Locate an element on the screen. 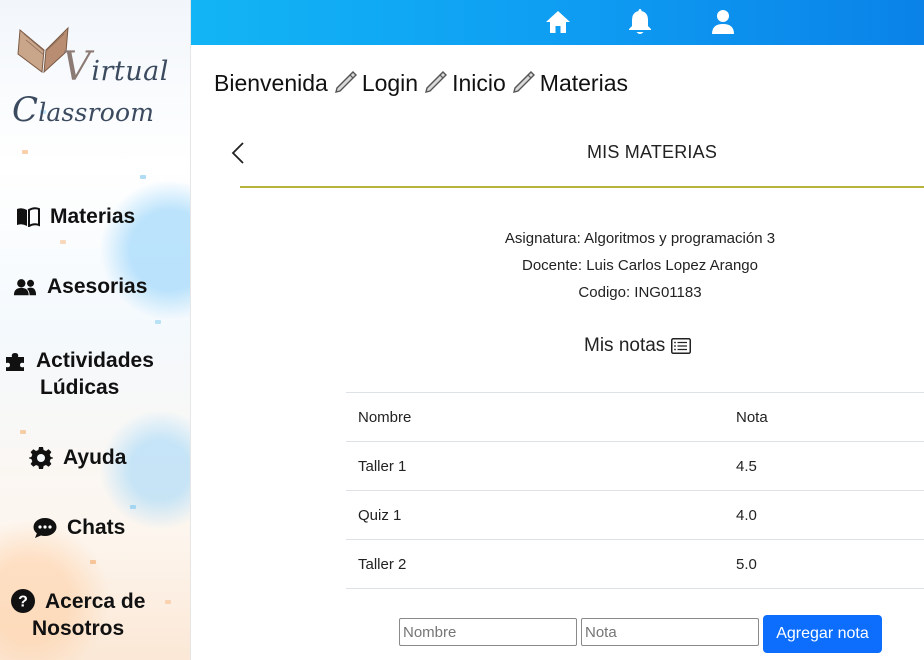 The height and width of the screenshot is (660, 924). users-icon is located at coordinates (25, 287).